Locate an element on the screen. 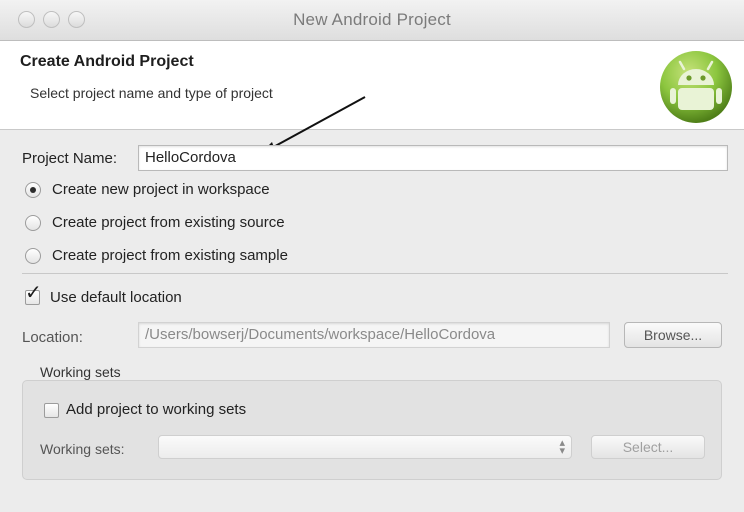 Image resolution: width=744 pixels, height=512 pixels. working-sets-select-label: Working sets: is located at coordinates (82, 449).